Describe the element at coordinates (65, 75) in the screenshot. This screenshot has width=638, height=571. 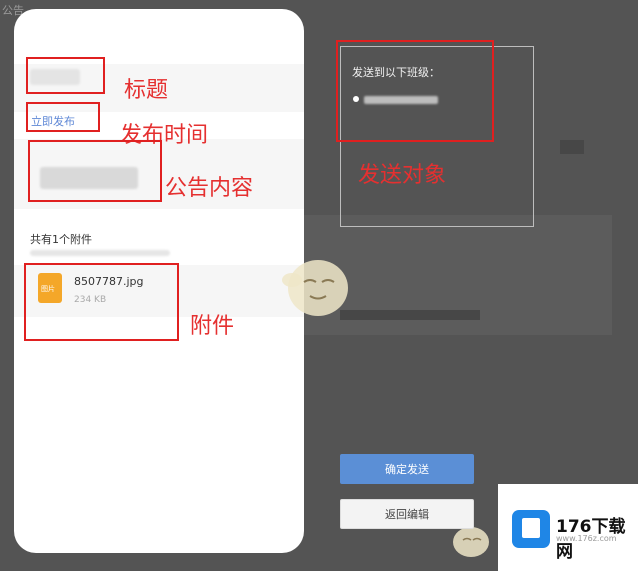
I see `annotation-box-title` at that location.